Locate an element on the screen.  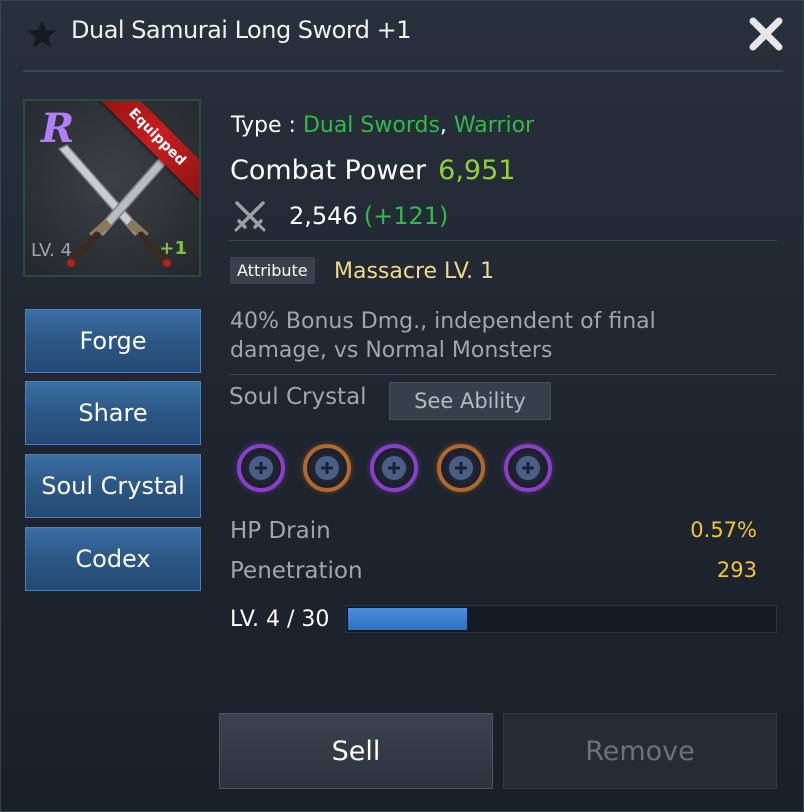
type-row: Type : Dual Swords, Warrior is located at coordinates (382, 125).